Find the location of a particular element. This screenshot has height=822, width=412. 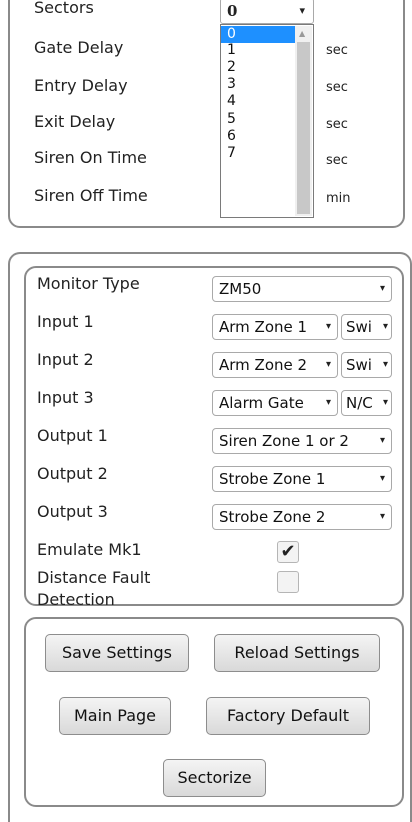

siren-on-time-label: Siren On Time is located at coordinates (90, 157).